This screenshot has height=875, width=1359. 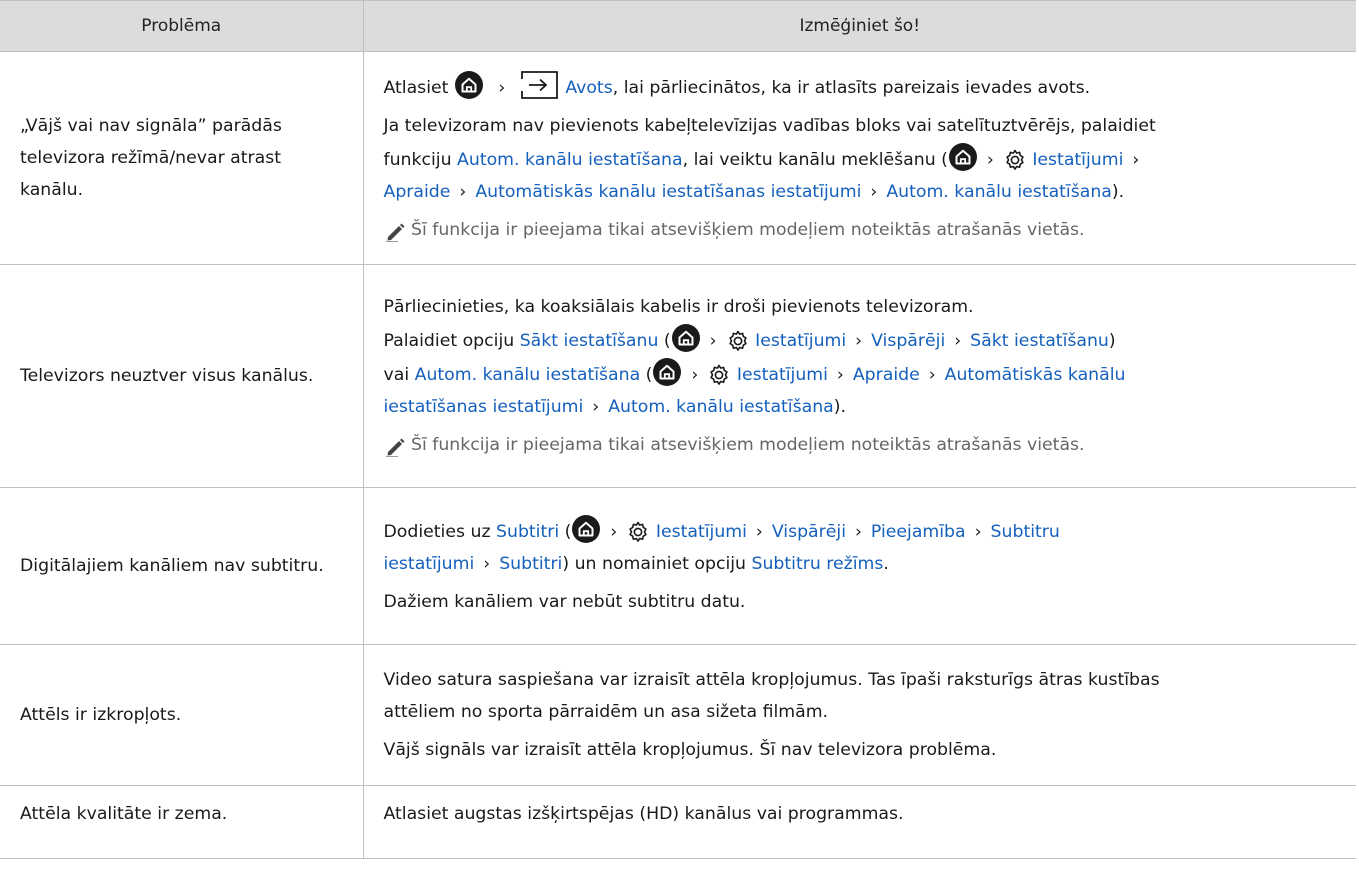 What do you see at coordinates (429, 564) in the screenshot?
I see `subtitle-settings-link: iestatījumi` at bounding box center [429, 564].